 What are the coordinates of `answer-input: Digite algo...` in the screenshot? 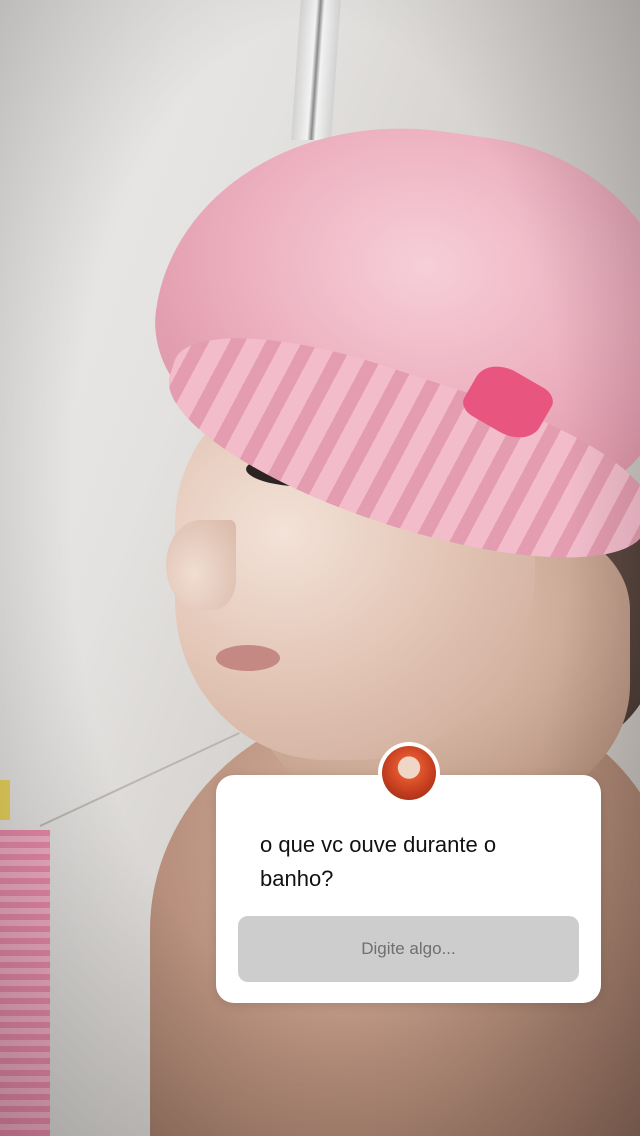 It's located at (408, 949).